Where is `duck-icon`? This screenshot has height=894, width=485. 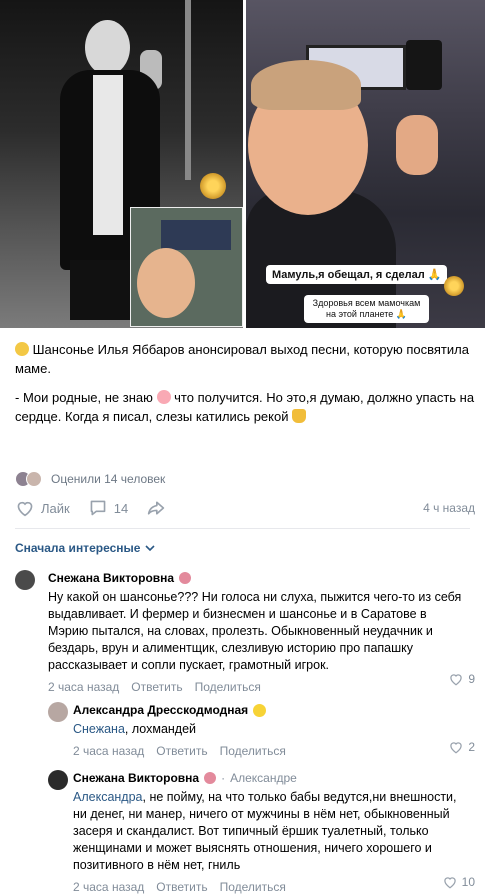
duck-icon is located at coordinates (260, 710).